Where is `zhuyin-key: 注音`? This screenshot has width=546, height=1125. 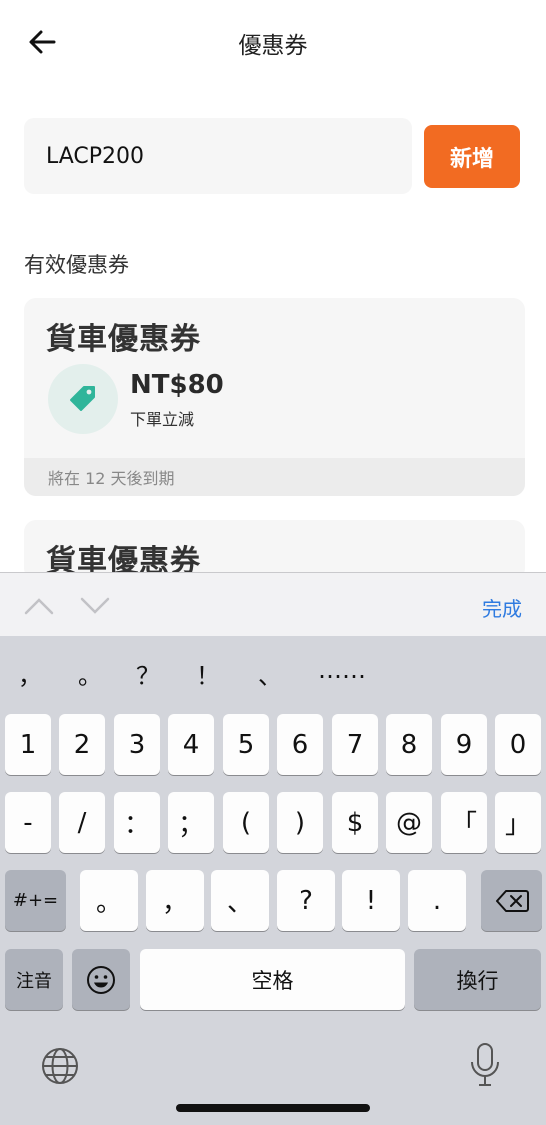
zhuyin-key: 注音 is located at coordinates (34, 979).